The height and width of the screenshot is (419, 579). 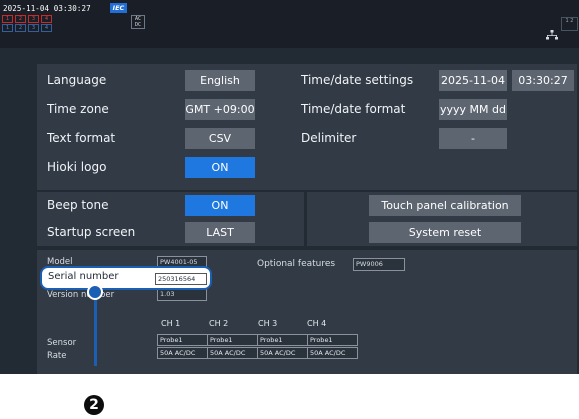 I want to click on text-format-button: CSV, so click(x=220, y=138).